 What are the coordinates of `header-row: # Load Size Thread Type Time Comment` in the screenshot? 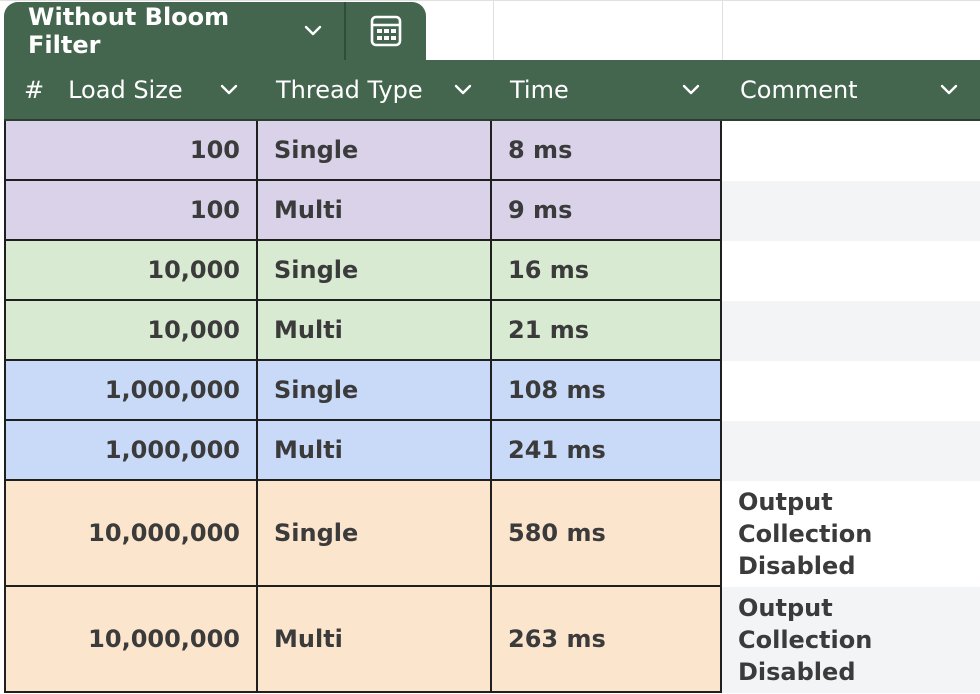 It's located at (492, 90).